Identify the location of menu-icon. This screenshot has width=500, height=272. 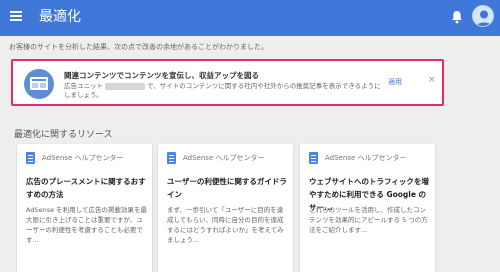
(16, 17).